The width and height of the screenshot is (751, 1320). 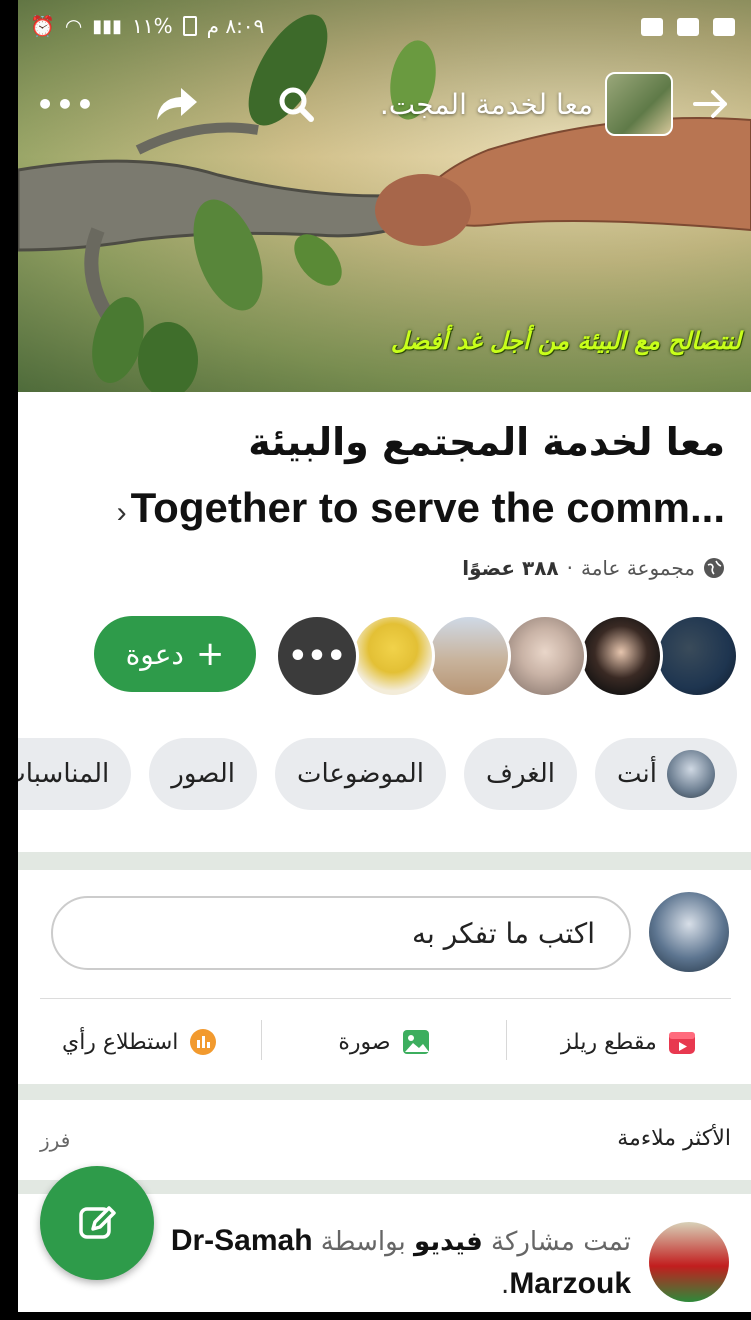 I want to click on battery-icon, so click(x=189, y=26).